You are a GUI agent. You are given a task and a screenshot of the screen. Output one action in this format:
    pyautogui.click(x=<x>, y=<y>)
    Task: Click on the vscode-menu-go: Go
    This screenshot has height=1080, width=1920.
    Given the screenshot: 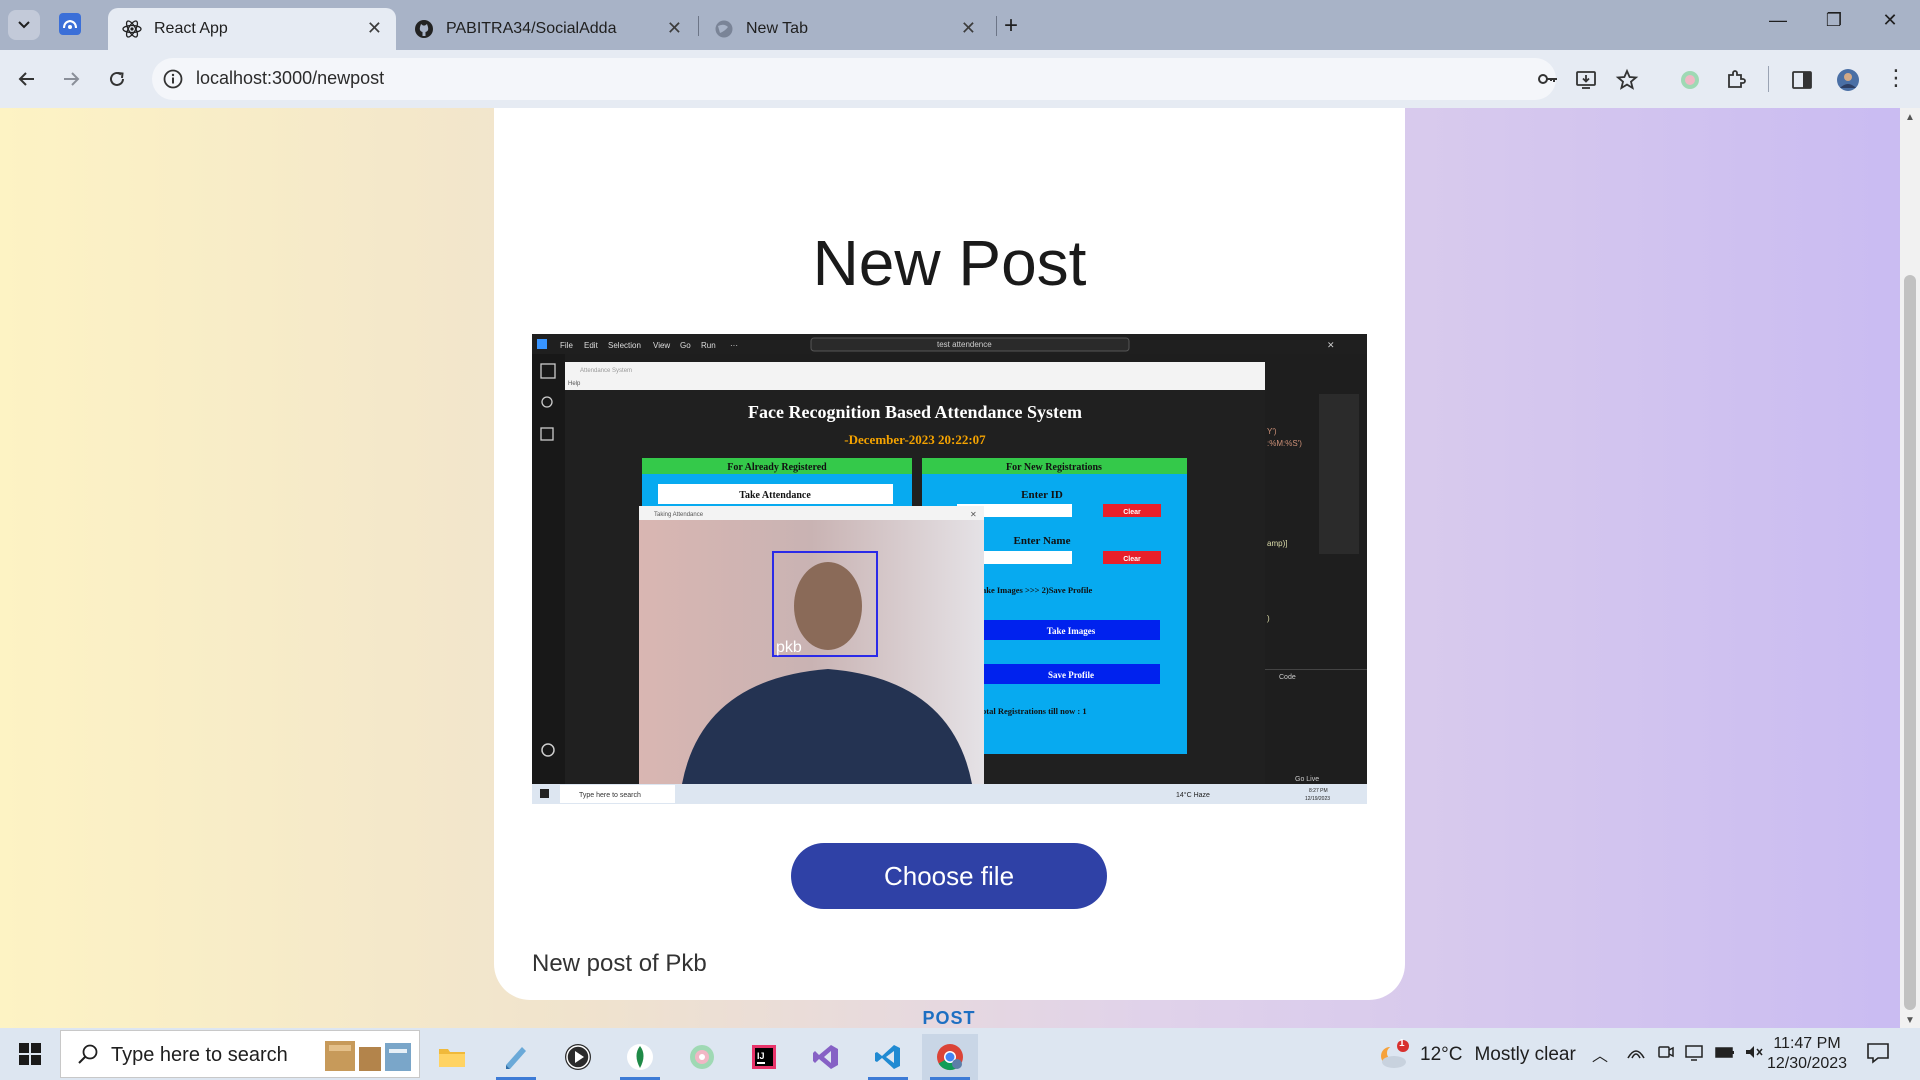 What is the action you would take?
    pyautogui.click(x=685, y=345)
    